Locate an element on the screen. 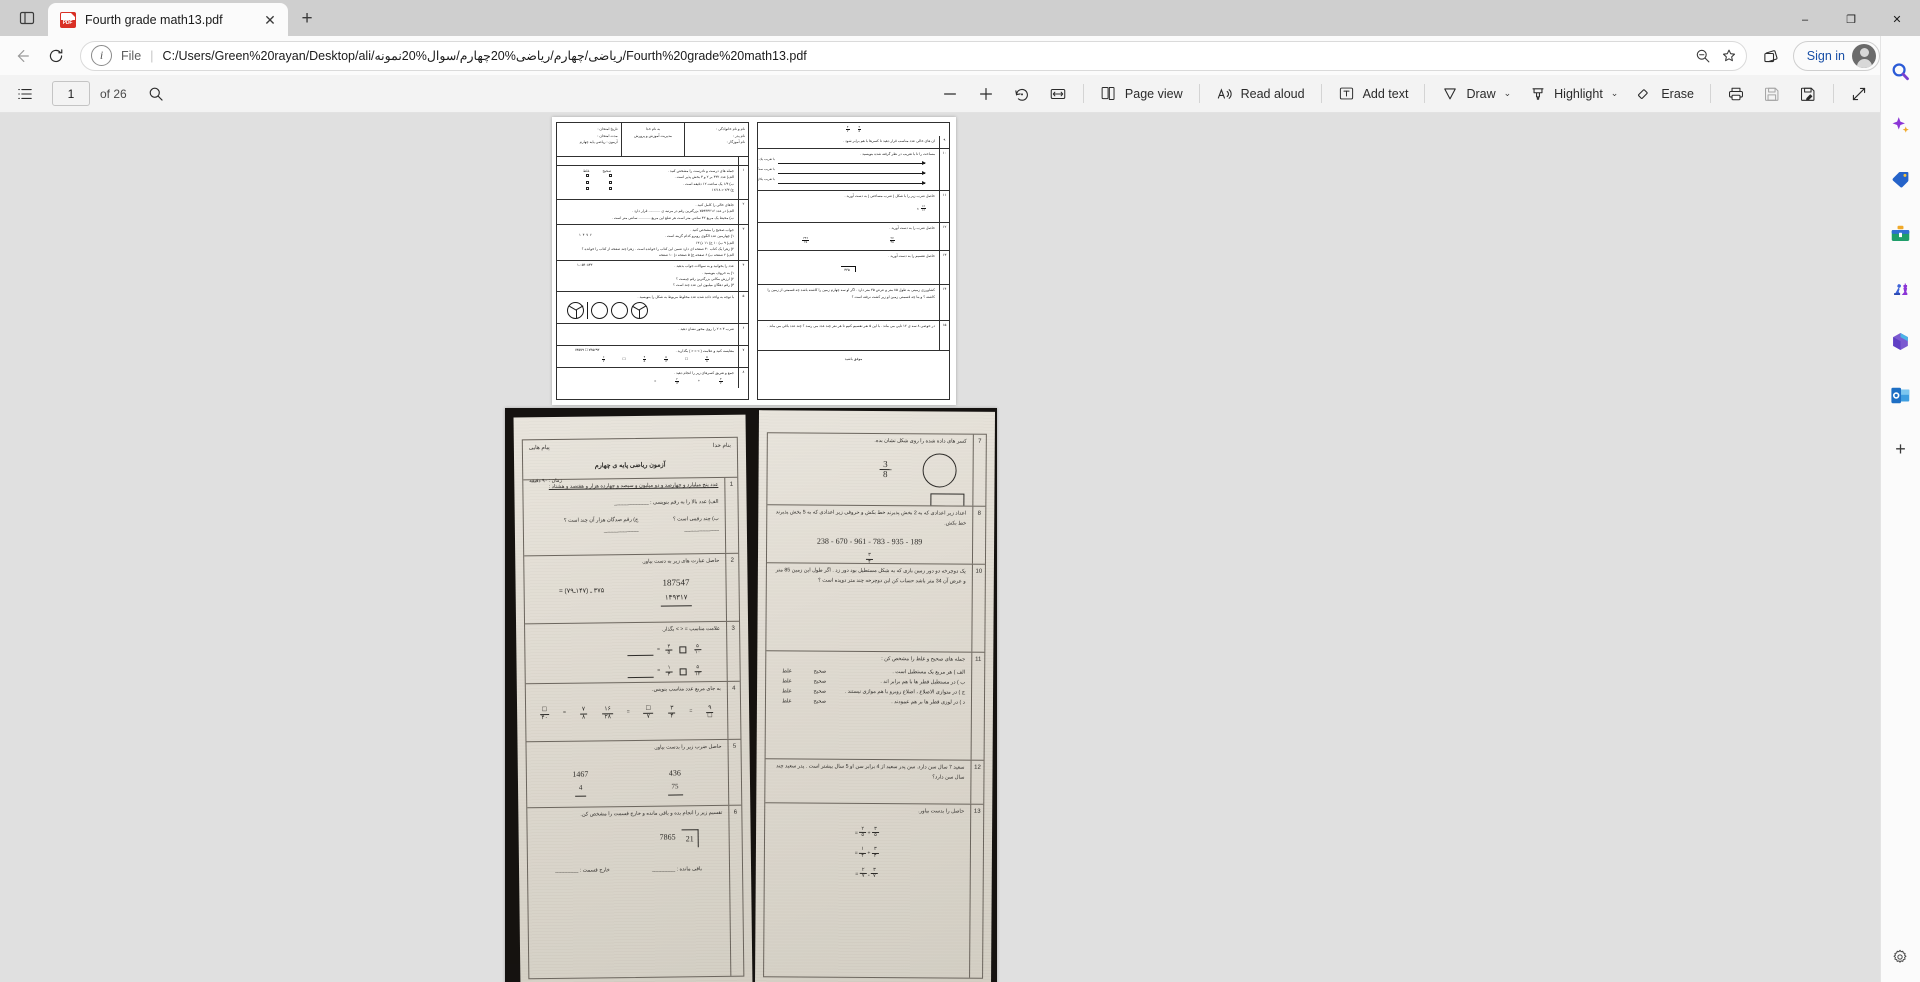  page-view-button: Page view is located at coordinates (1141, 94).